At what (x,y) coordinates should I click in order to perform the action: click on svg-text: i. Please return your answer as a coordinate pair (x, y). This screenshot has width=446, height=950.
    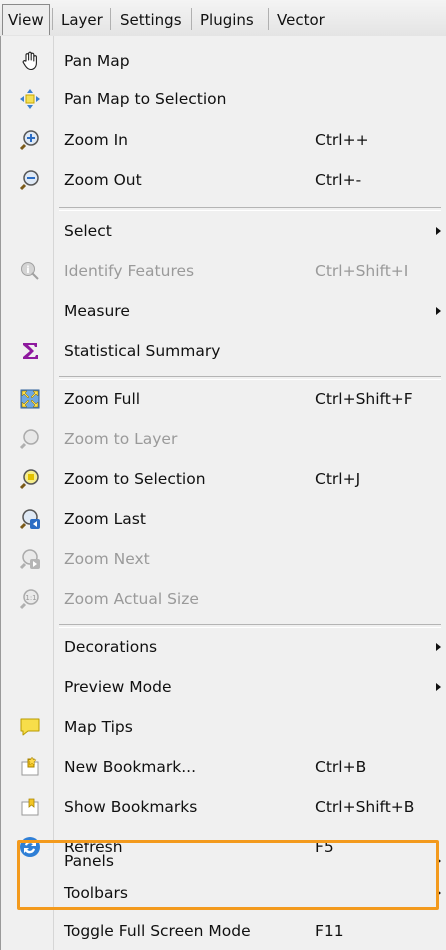
    Looking at the image, I should click on (27, 270).